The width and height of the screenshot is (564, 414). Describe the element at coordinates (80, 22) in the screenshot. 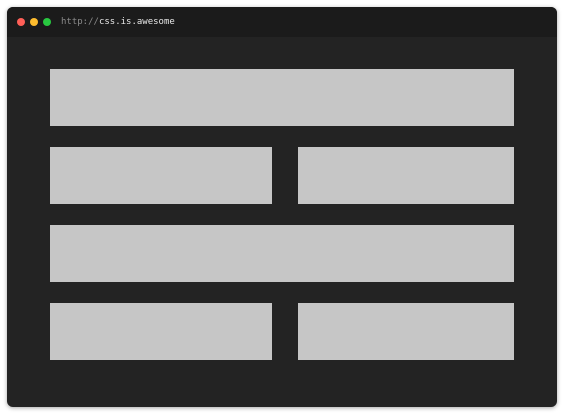

I see `url-protocol: http://` at that location.